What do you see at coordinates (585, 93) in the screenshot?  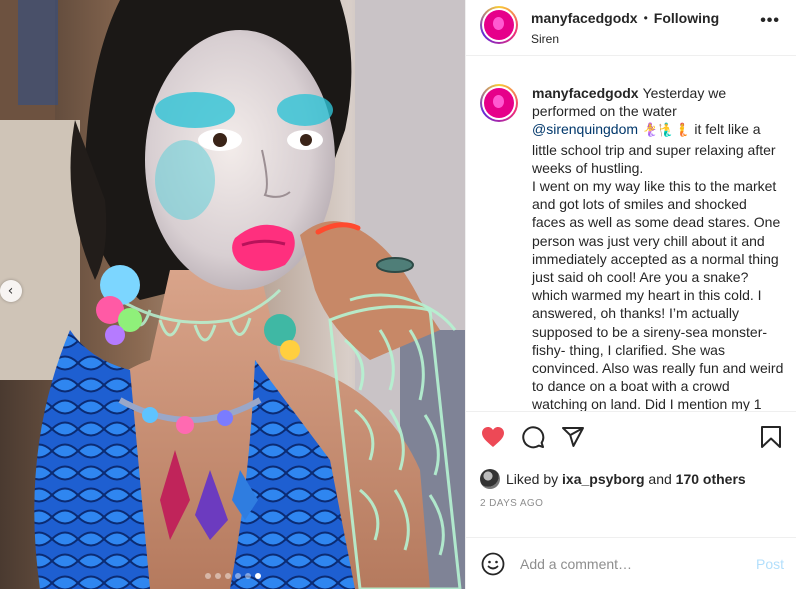 I see `caption-username: manyfacedgodx` at bounding box center [585, 93].